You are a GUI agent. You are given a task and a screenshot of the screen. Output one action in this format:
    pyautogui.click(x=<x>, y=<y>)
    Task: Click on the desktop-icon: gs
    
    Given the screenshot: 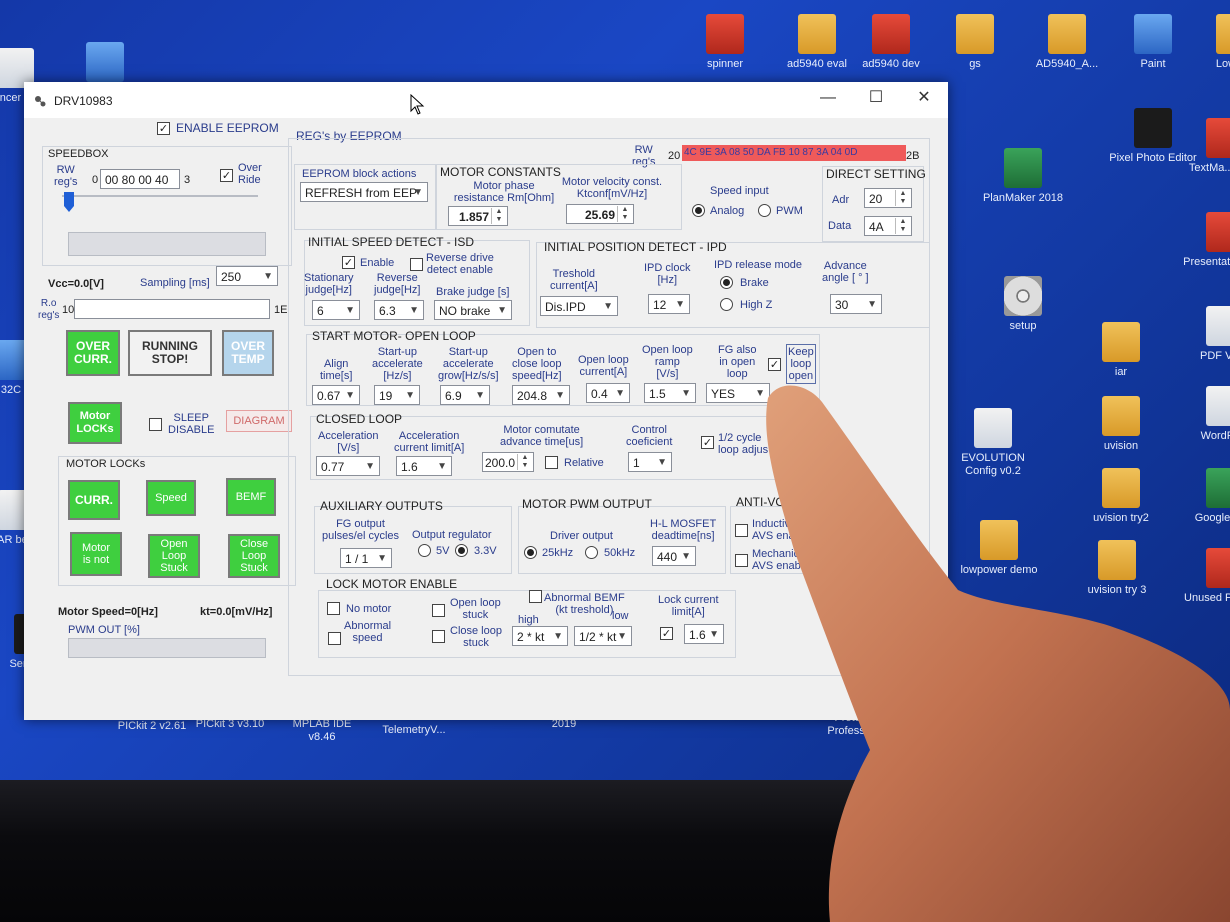 What is the action you would take?
    pyautogui.click(x=975, y=42)
    